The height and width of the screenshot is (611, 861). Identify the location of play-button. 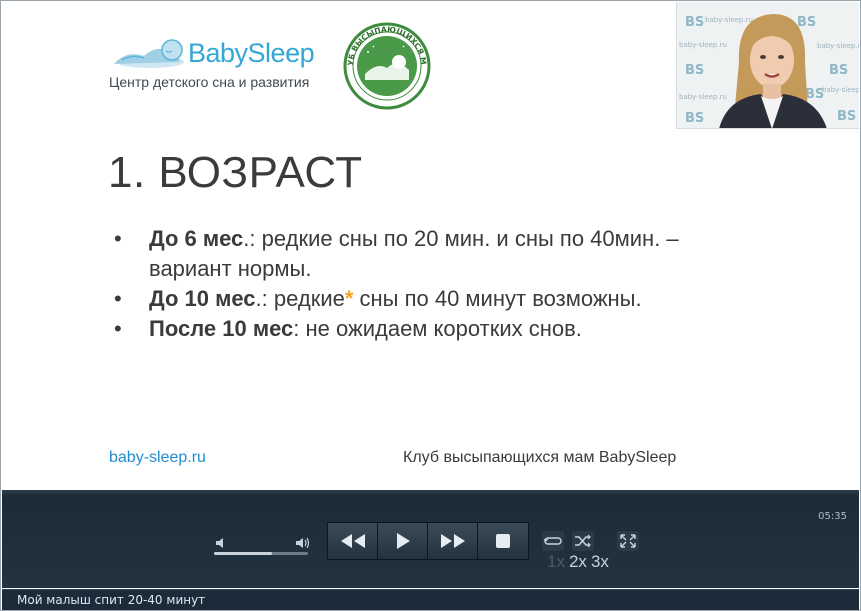
(403, 541).